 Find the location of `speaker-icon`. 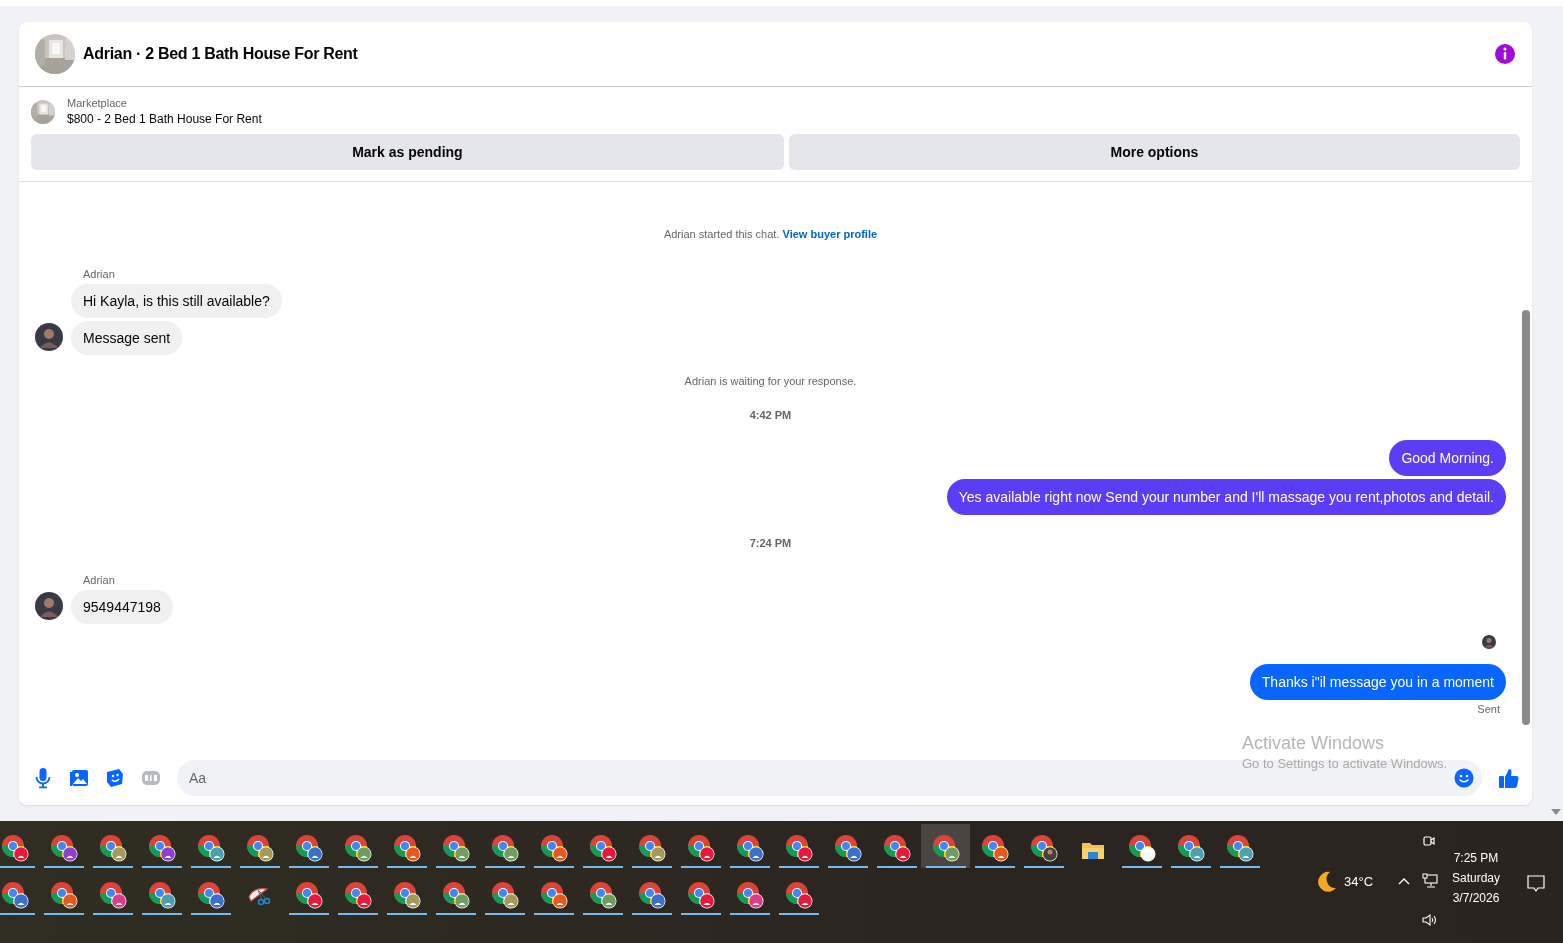

speaker-icon is located at coordinates (1430, 920).